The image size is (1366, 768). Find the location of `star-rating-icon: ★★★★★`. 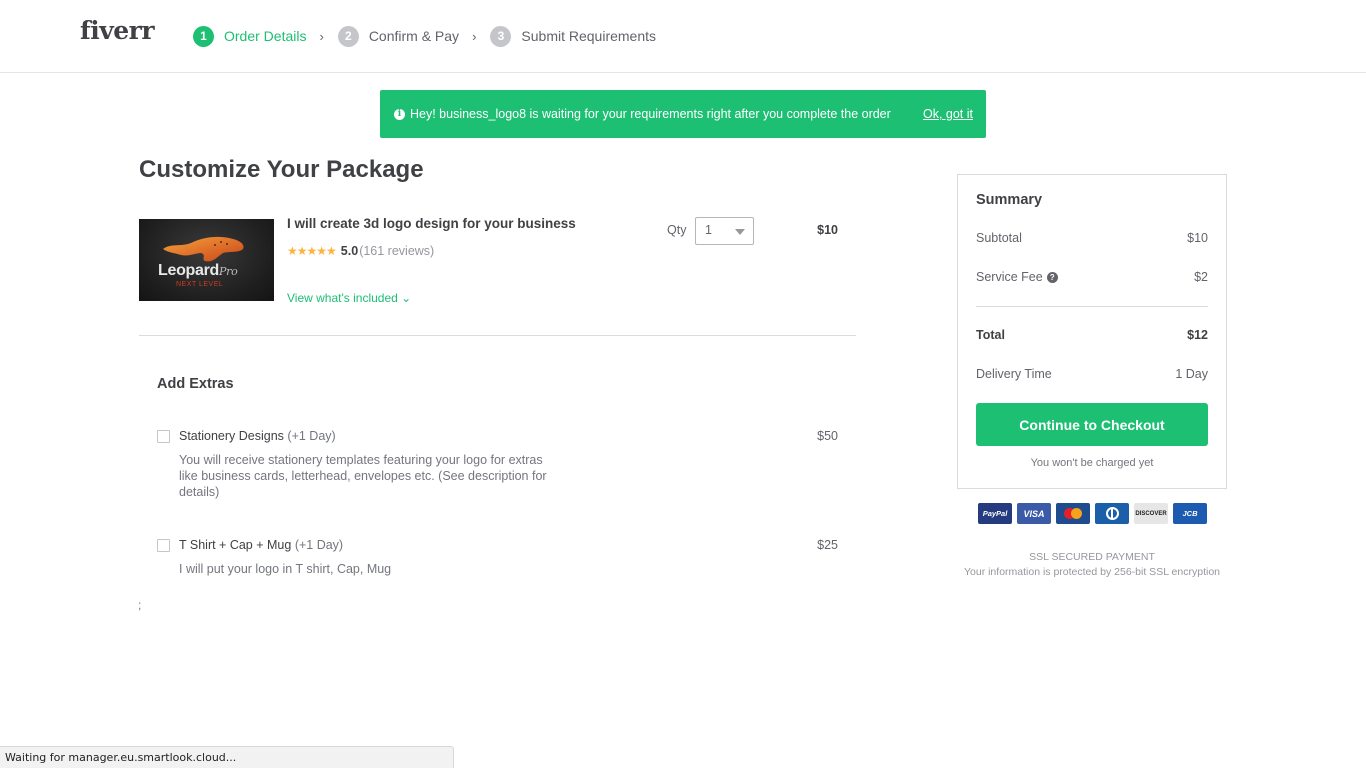

star-rating-icon: ★★★★★ is located at coordinates (312, 251).